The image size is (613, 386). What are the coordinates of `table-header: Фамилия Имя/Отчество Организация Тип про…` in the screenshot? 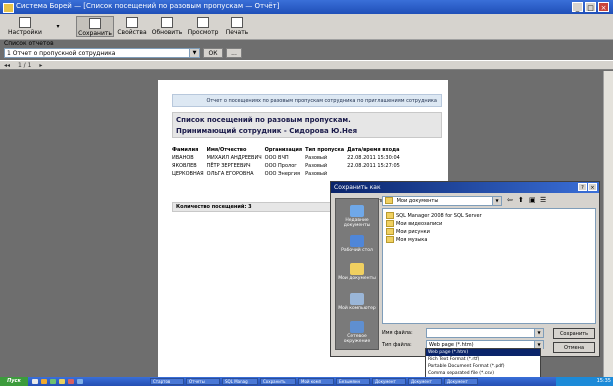 It's located at (287, 150).